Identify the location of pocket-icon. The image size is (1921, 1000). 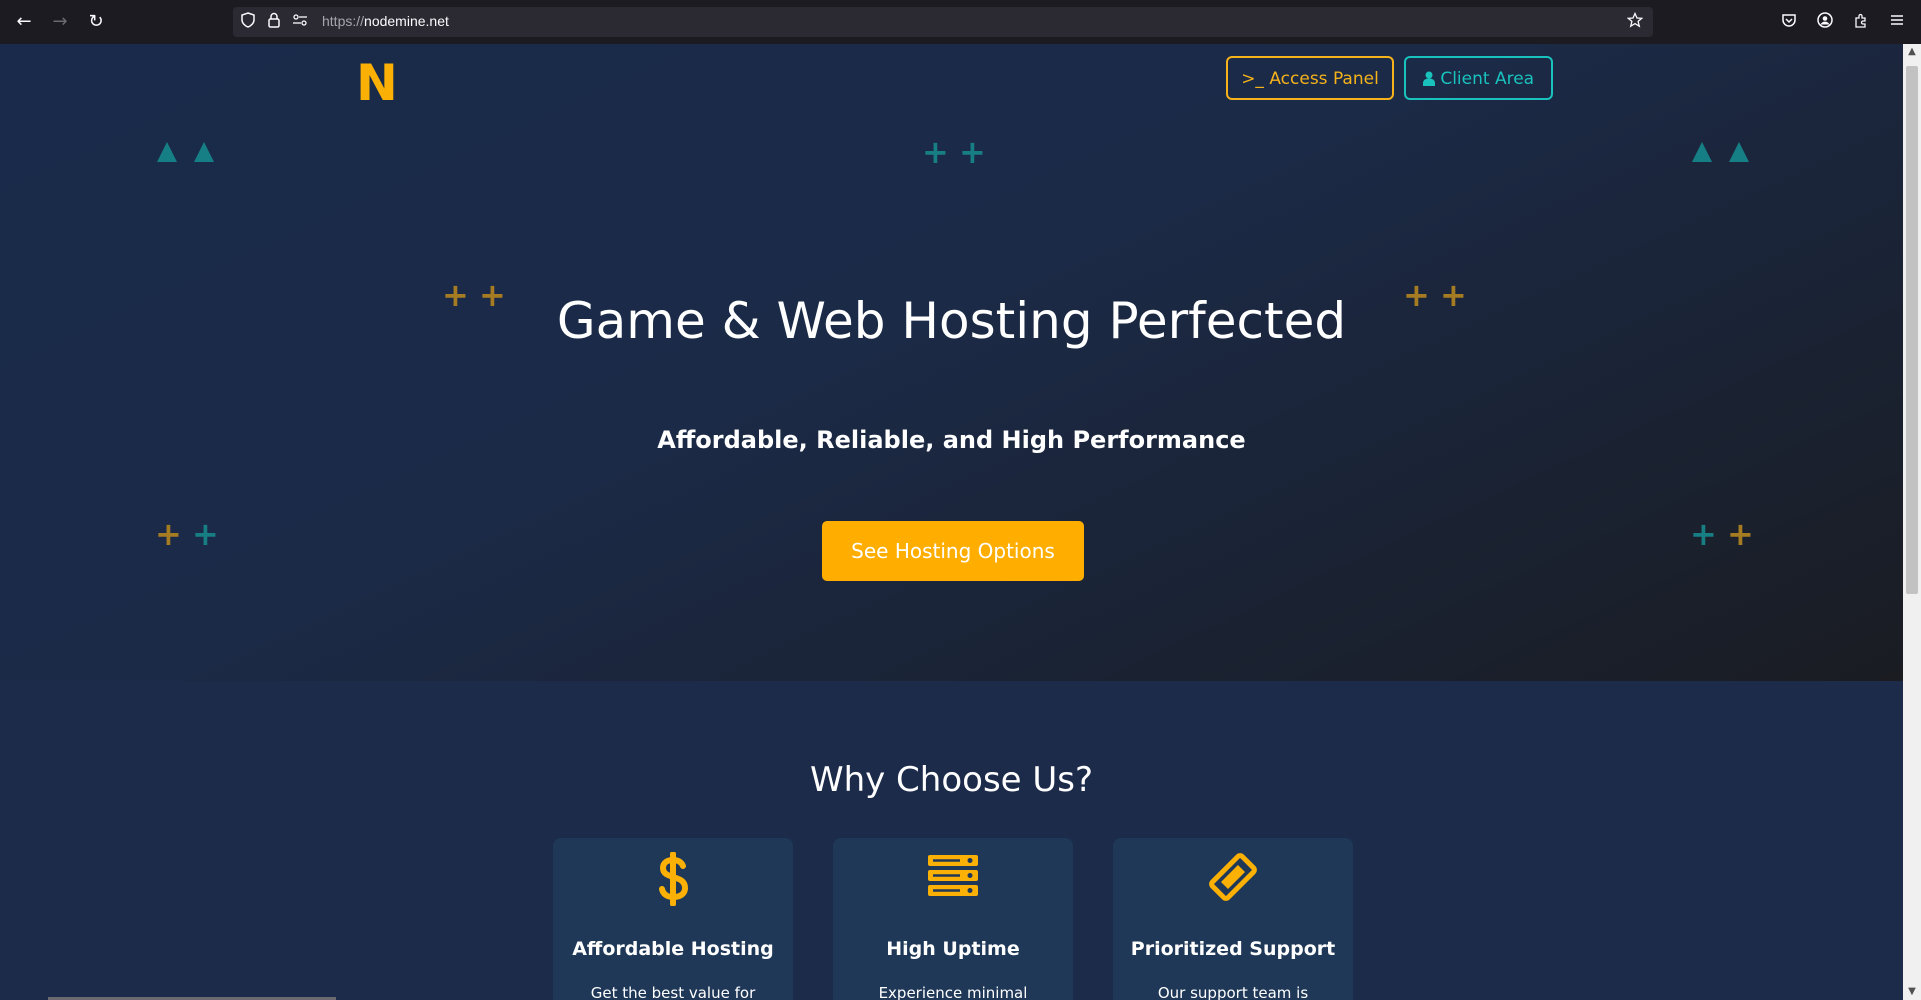
(1789, 22).